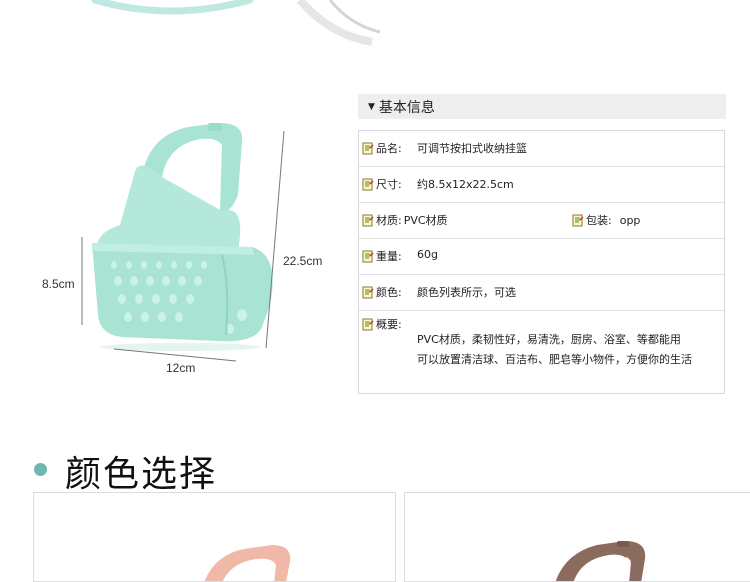 This screenshot has width=750, height=582. What do you see at coordinates (141, 474) in the screenshot?
I see `color-section-title: 颜色选择` at bounding box center [141, 474].